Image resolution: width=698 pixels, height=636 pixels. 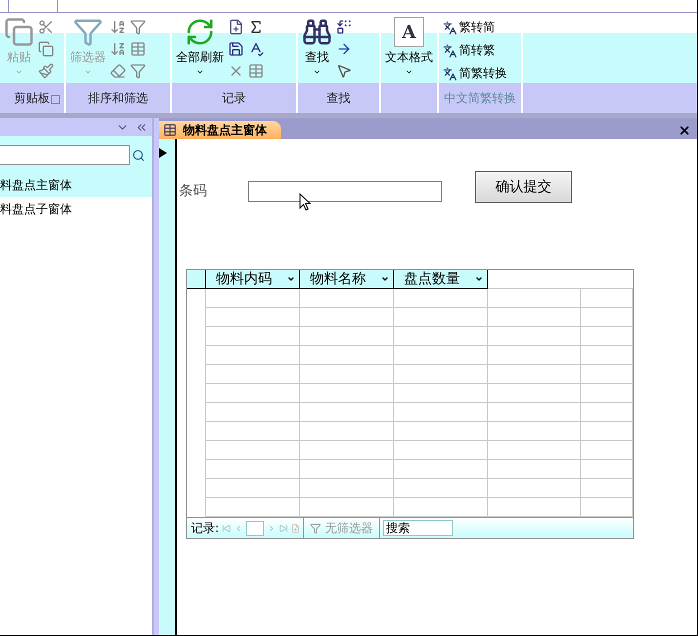 What do you see at coordinates (220, 130) in the screenshot?
I see `document-tab: 物料盘点主窗体` at bounding box center [220, 130].